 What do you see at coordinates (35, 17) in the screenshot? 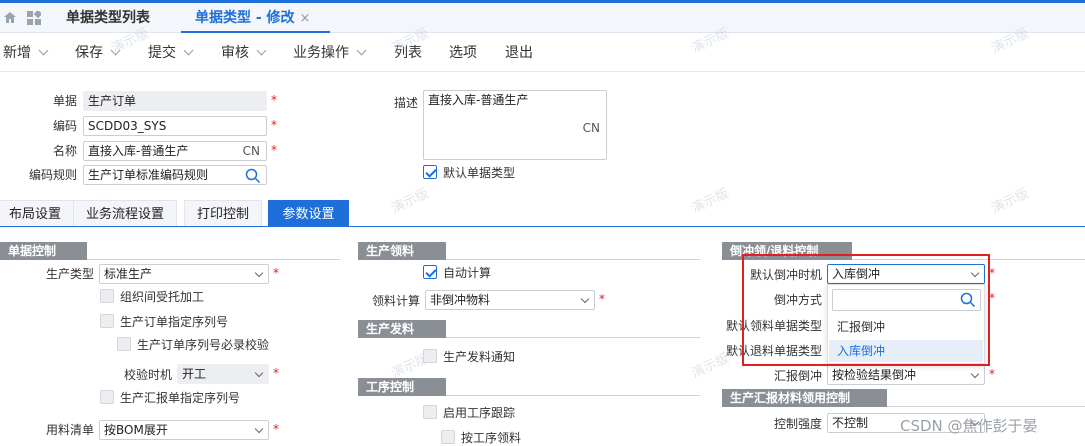
I see `apps-icon` at bounding box center [35, 17].